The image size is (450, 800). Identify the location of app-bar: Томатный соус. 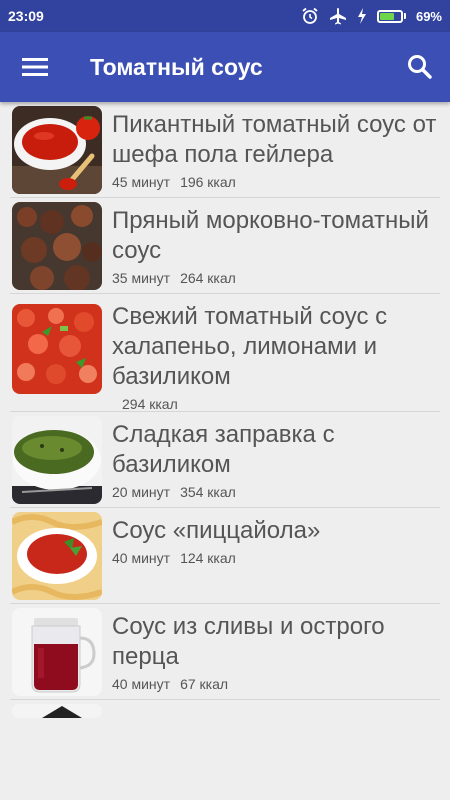
(225, 67).